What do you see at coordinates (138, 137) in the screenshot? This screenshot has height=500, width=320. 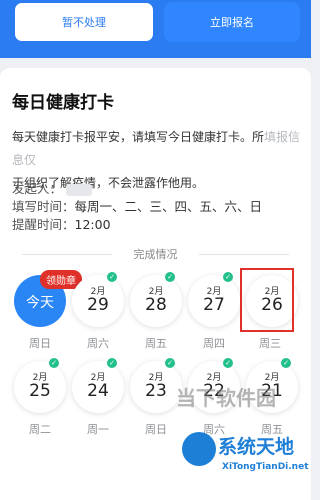 I see `description-text: 每天健康打卡报平安，请填写今日健康打卡。所` at bounding box center [138, 137].